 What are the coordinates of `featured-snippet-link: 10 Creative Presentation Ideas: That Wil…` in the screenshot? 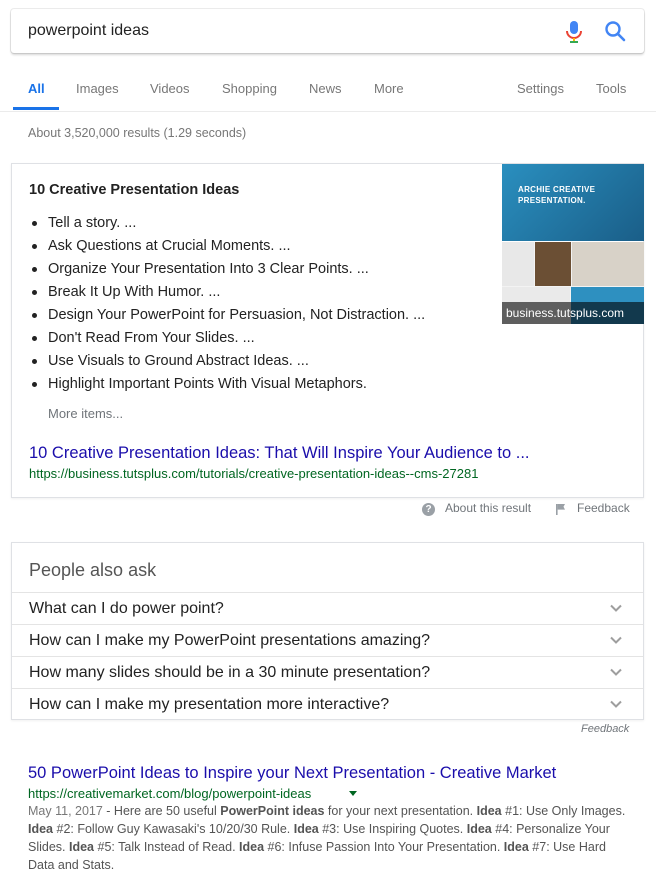 It's located at (279, 453).